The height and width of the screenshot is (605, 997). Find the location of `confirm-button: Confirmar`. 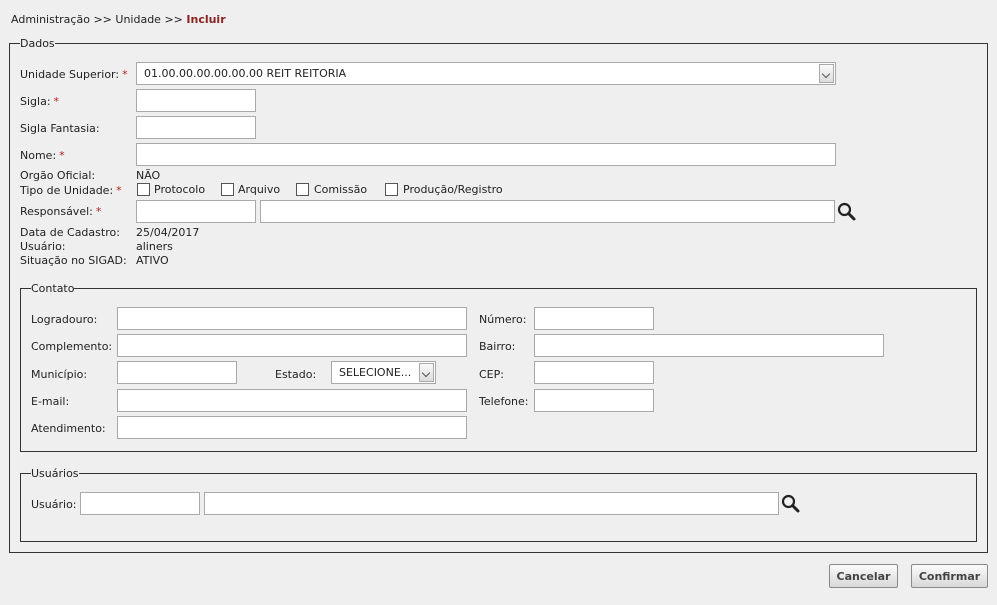

confirm-button: Confirmar is located at coordinates (949, 576).